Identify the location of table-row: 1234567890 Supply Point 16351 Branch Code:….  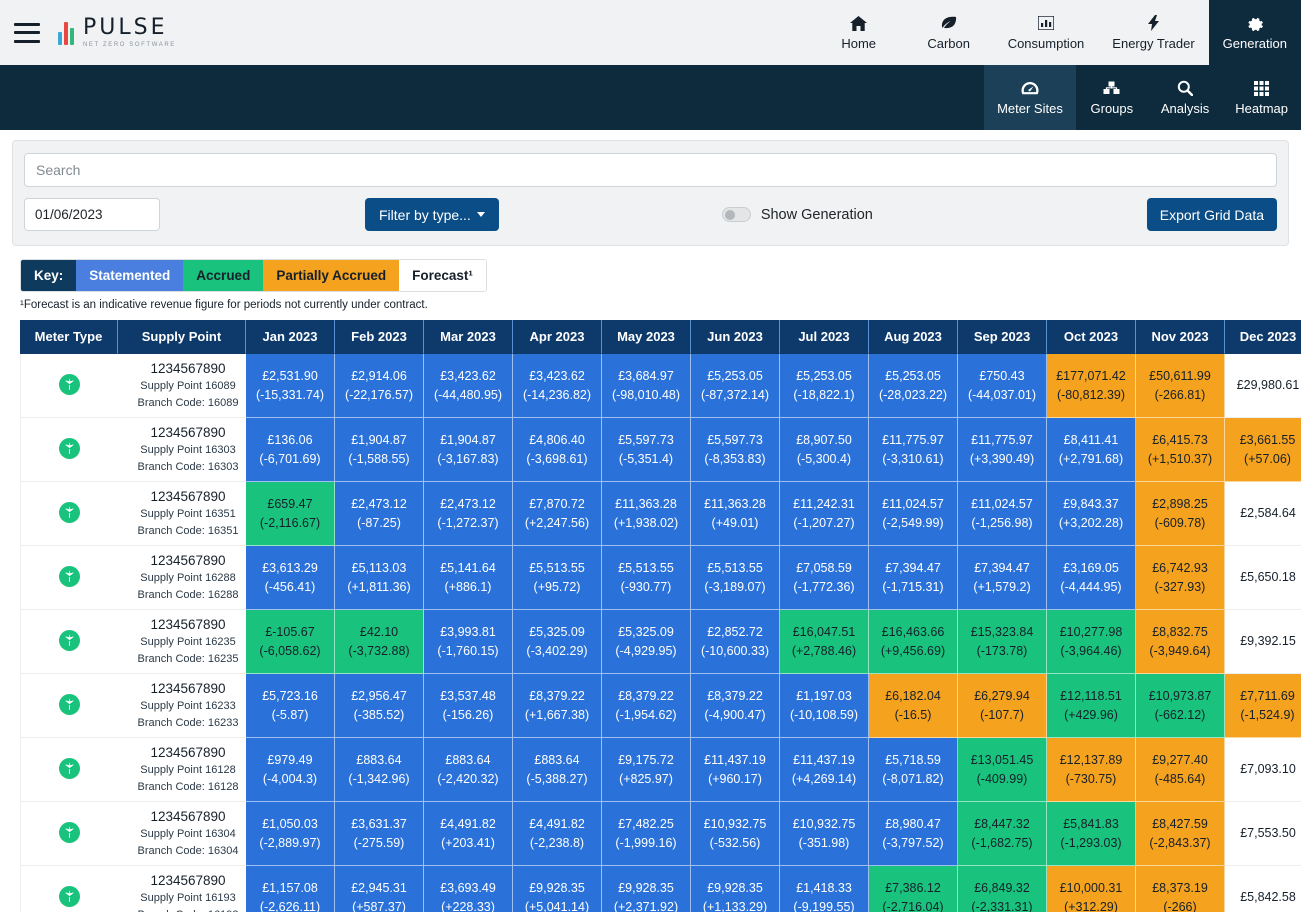
(660, 514).